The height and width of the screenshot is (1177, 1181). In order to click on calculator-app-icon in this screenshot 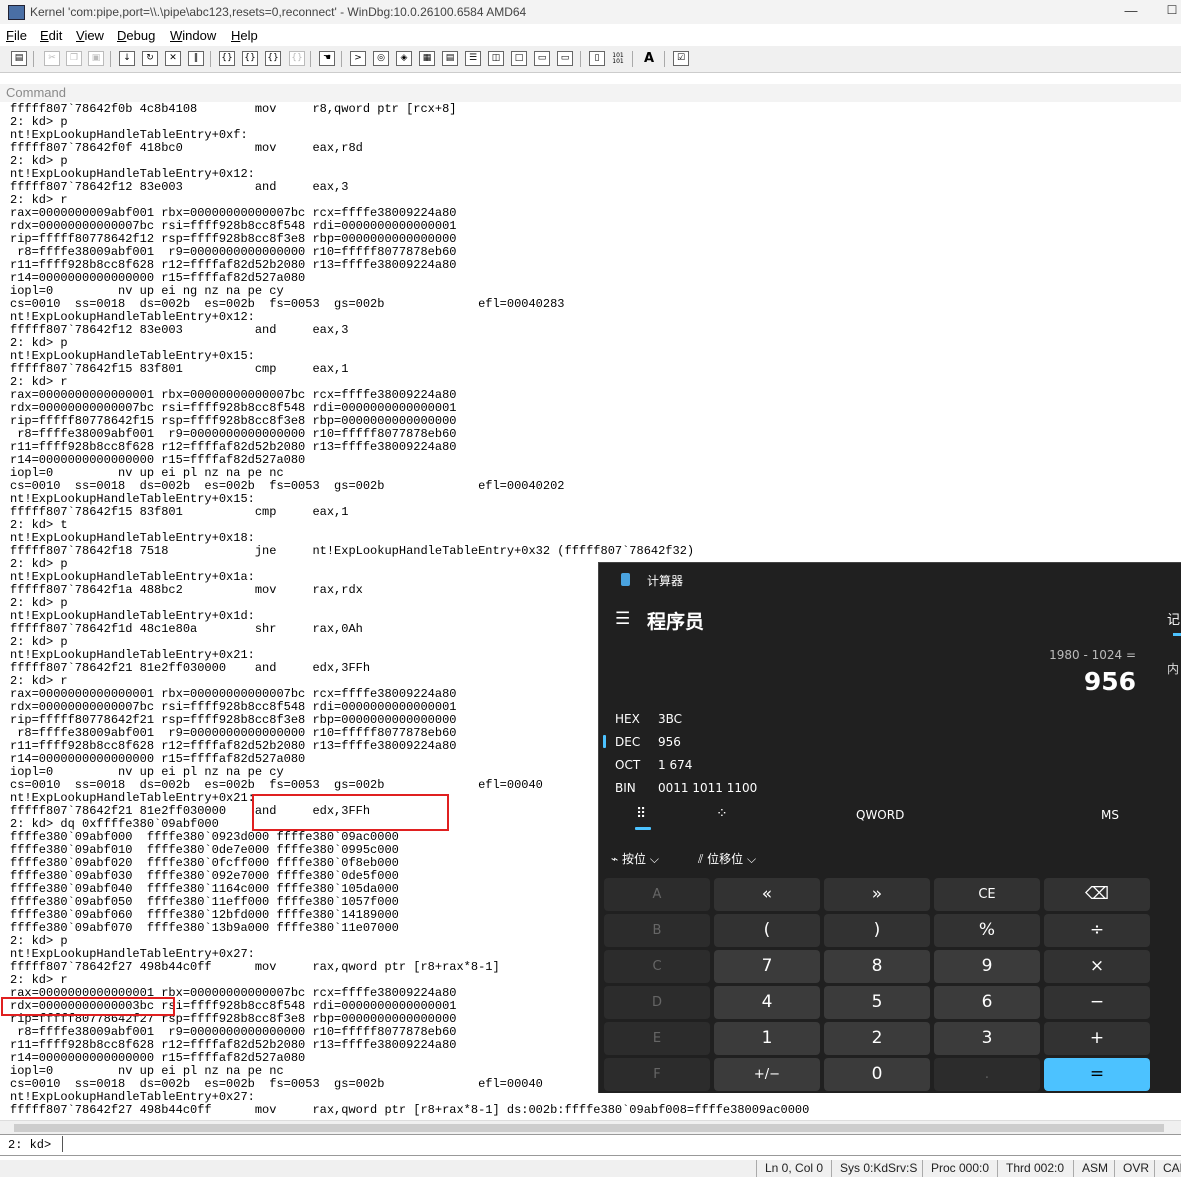, I will do `click(625, 579)`.